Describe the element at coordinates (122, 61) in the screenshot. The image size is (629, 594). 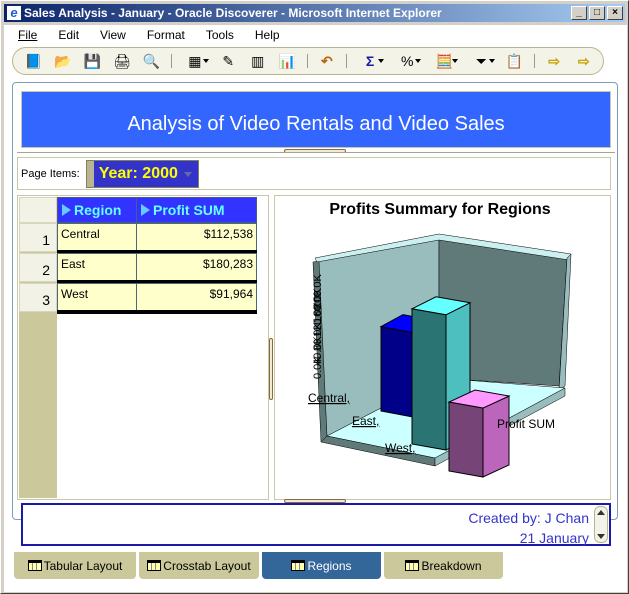
I see `print-icon: 🖨` at that location.